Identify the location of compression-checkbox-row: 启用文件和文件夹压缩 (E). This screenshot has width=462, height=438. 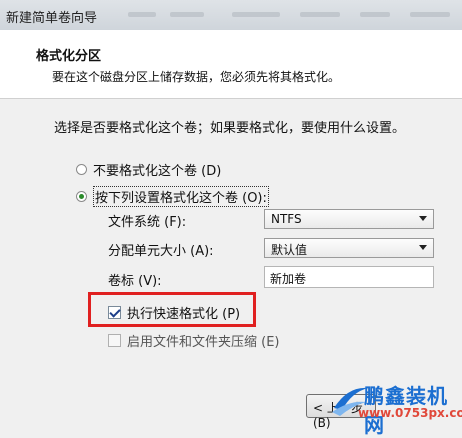
(194, 340).